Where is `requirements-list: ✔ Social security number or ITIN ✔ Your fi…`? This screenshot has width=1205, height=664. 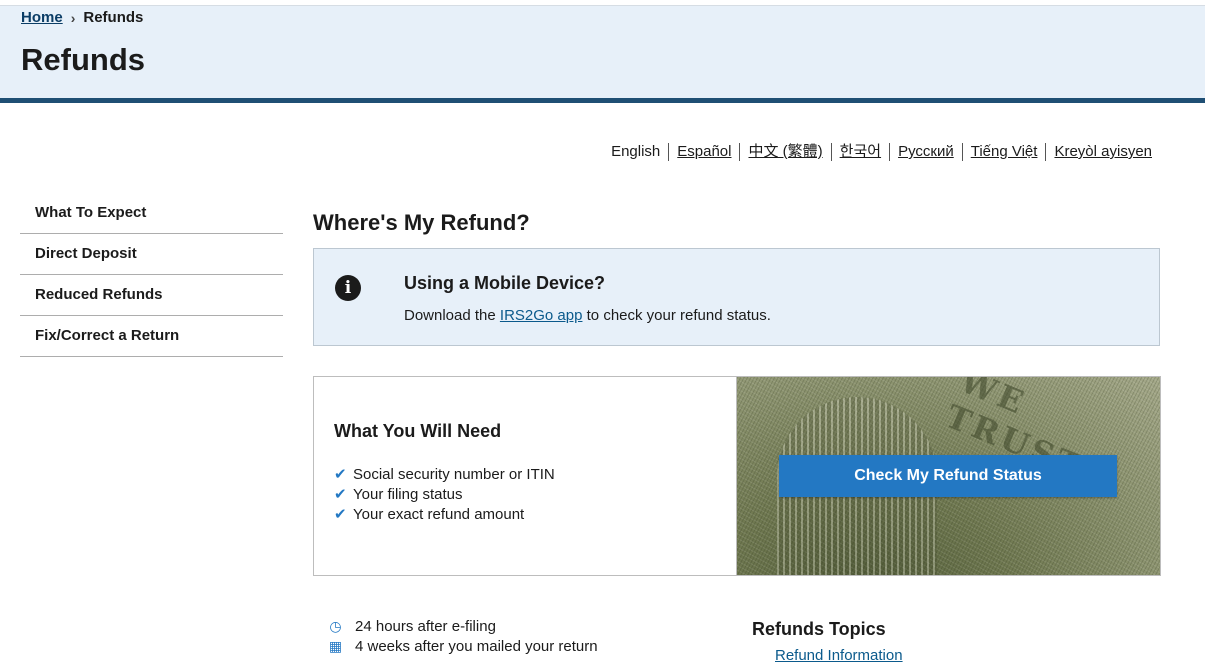 requirements-list: ✔ Social security number or ITIN ✔ Your fi… is located at coordinates (444, 494).